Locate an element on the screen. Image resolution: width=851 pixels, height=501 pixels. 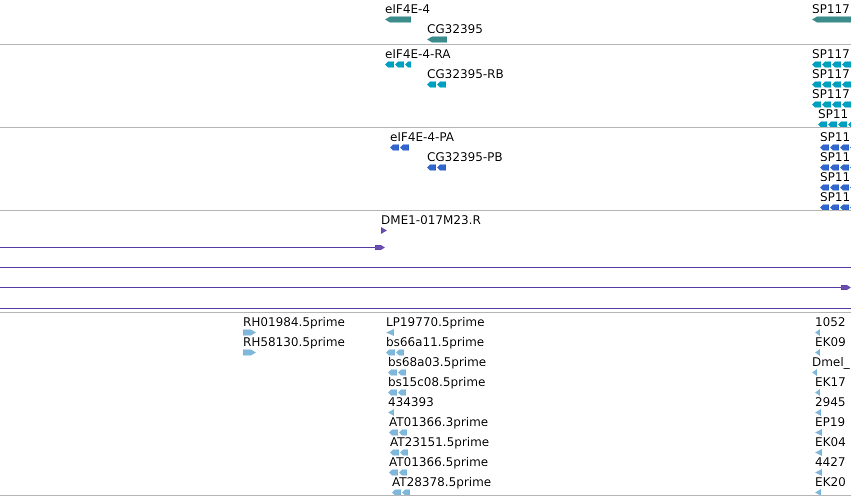
feature-label: LP19770.5prime is located at coordinates (435, 322).